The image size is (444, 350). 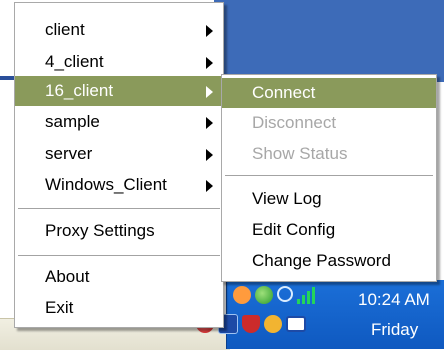 What do you see at coordinates (264, 295) in the screenshot?
I see `tray-status-icon` at bounding box center [264, 295].